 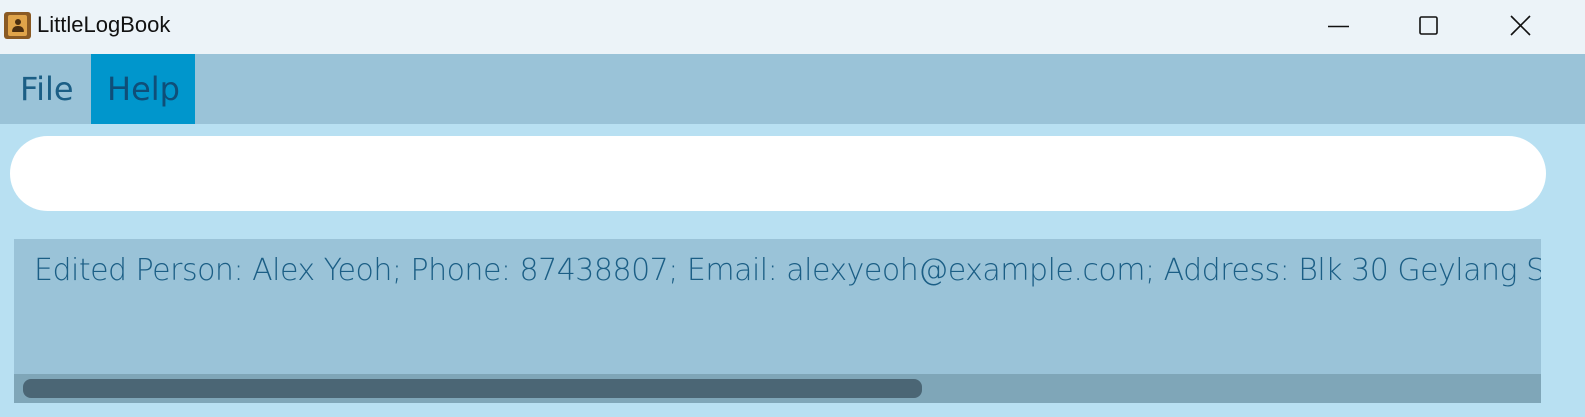 I want to click on minimize-icon, so click(x=1338, y=26).